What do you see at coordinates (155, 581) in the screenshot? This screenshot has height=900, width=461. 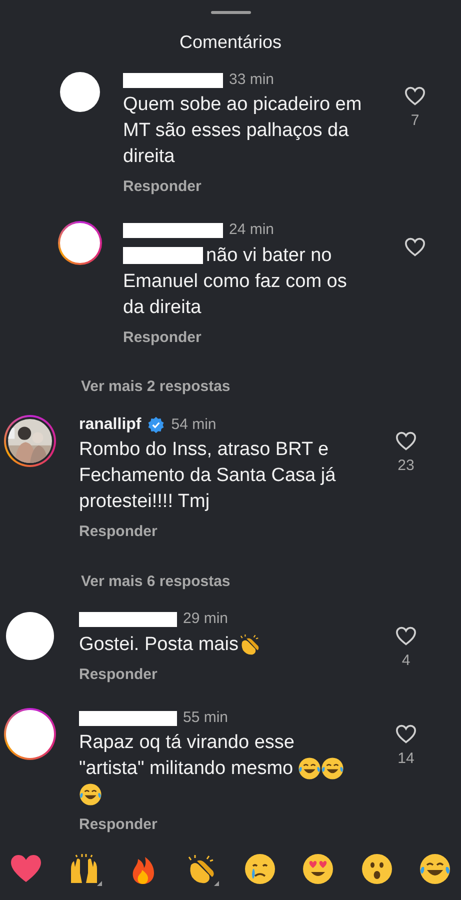 I see `view-more-replies-link: Ver mais 6 respostas` at bounding box center [155, 581].